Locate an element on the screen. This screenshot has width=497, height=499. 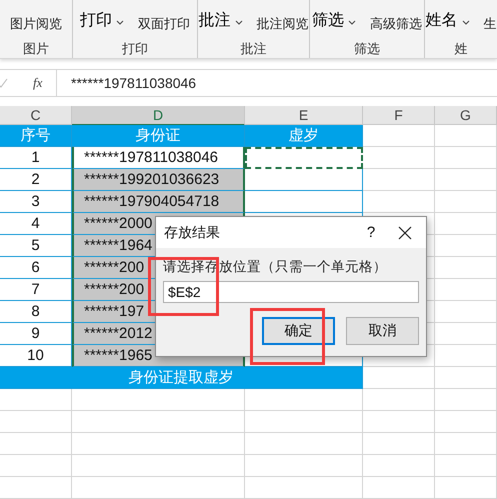
table-cell: ******197811038046 is located at coordinates (158, 158).